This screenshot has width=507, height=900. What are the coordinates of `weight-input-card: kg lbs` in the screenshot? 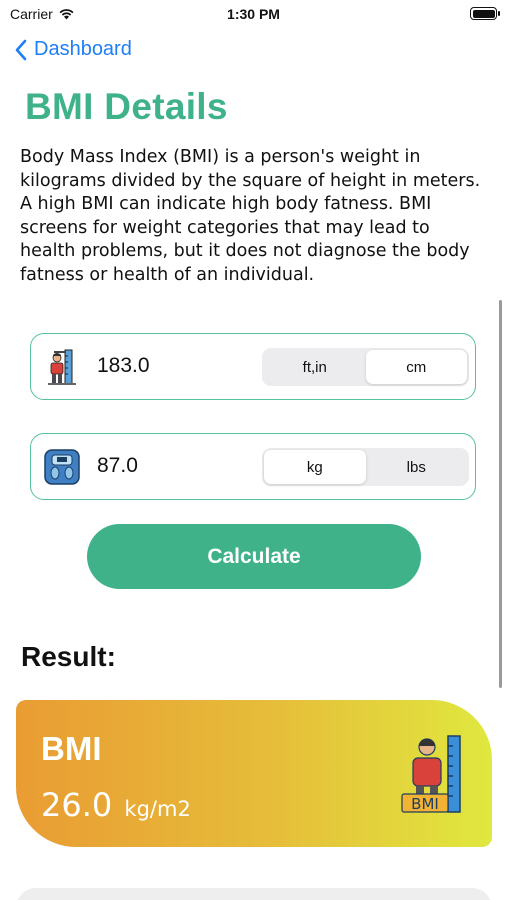 It's located at (253, 466).